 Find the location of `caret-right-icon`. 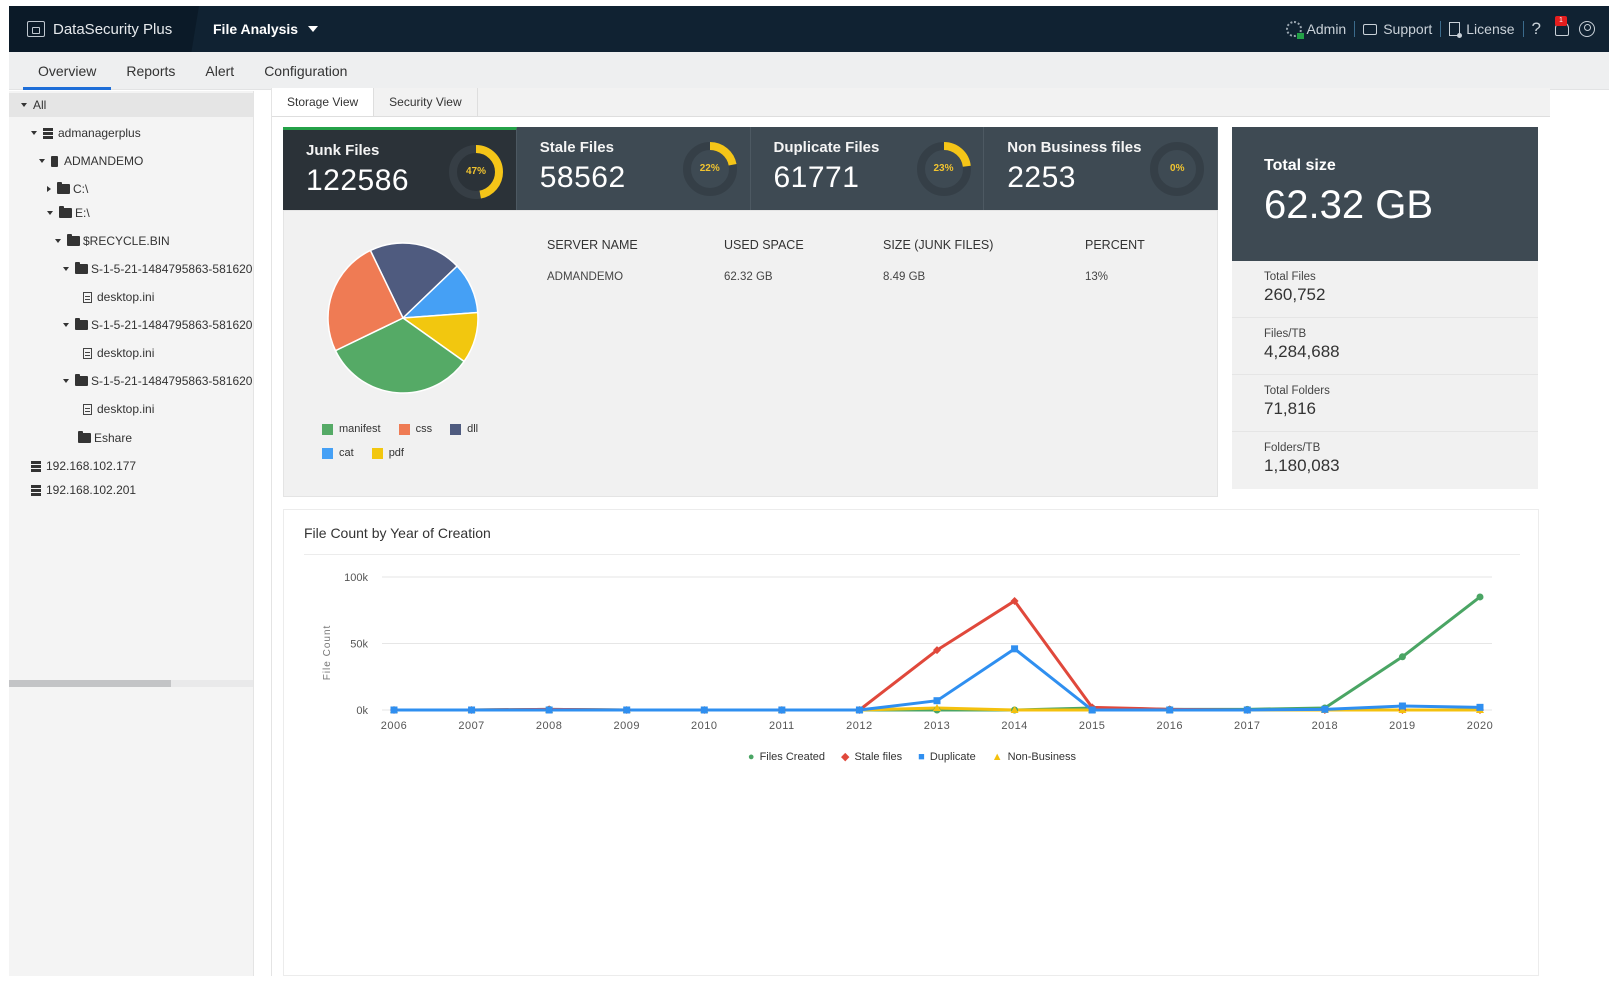

caret-right-icon is located at coordinates (49, 189).